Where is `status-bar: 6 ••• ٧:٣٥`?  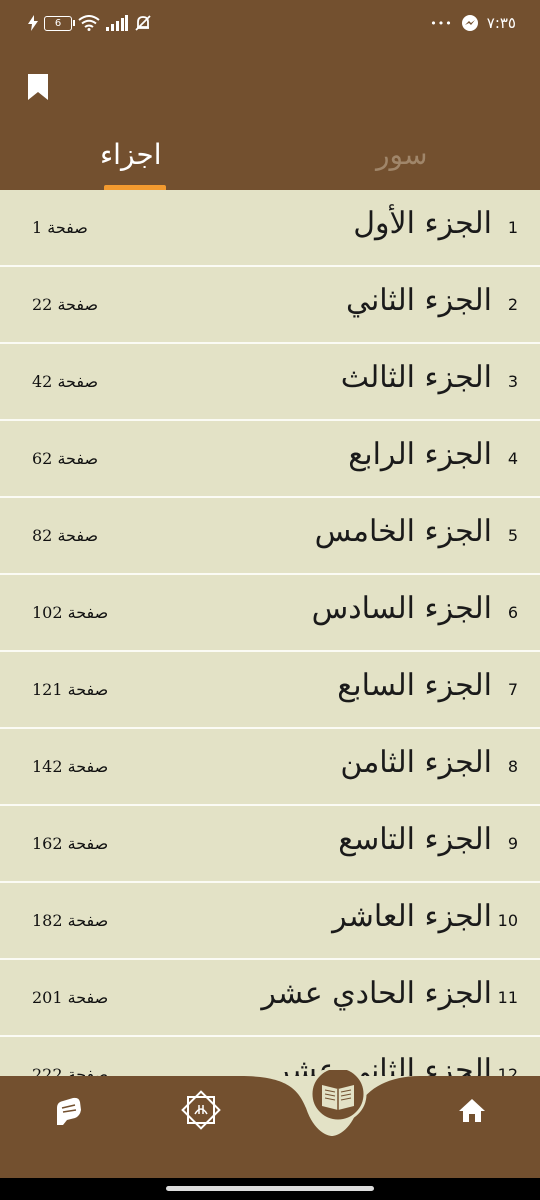 status-bar: 6 ••• ٧:٣٥ is located at coordinates (270, 25).